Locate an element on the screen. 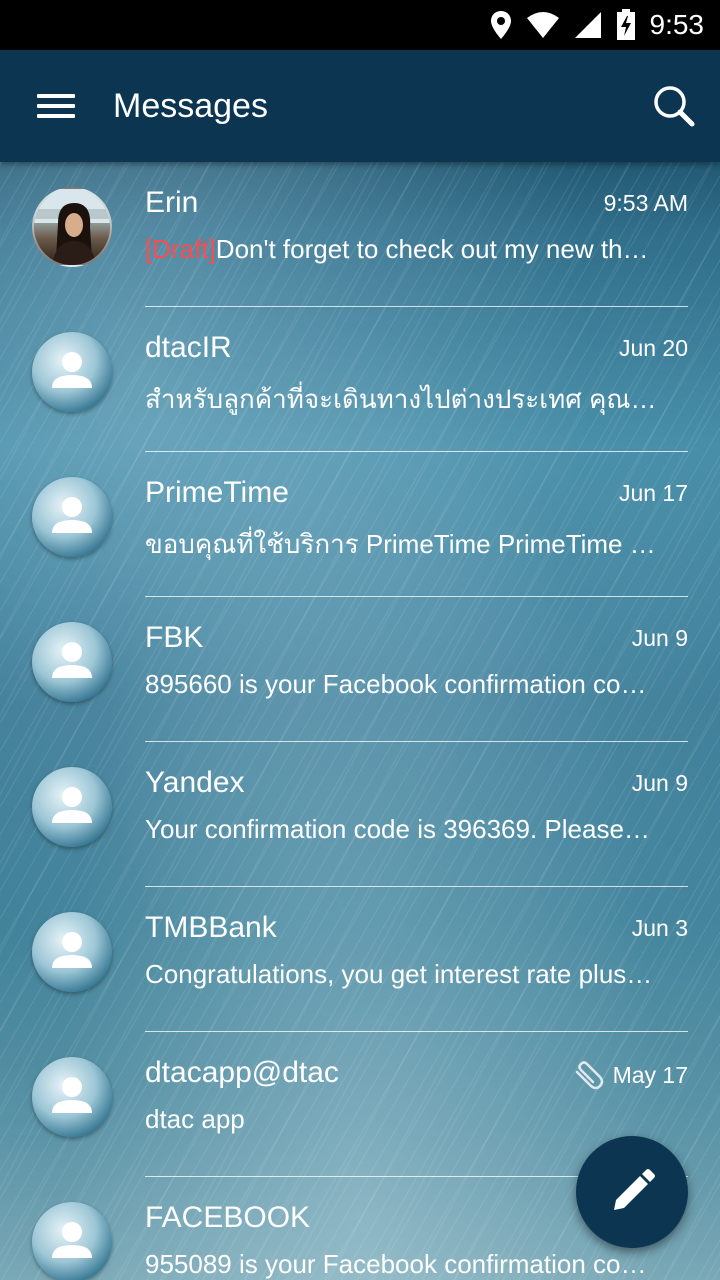  search-button is located at coordinates (674, 106).